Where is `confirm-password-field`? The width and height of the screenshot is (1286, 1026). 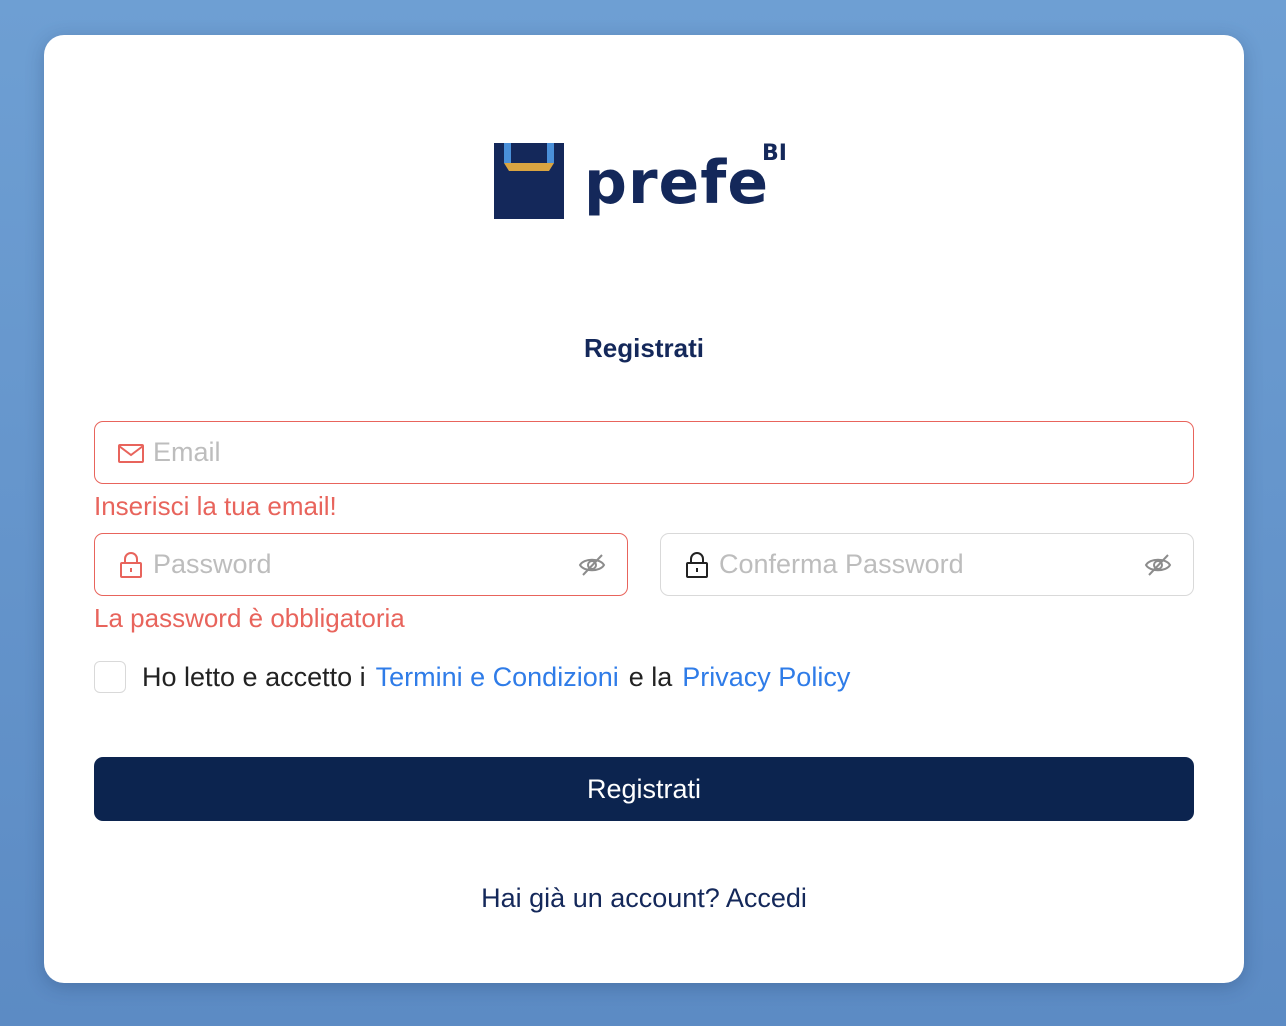
confirm-password-field is located at coordinates (927, 564).